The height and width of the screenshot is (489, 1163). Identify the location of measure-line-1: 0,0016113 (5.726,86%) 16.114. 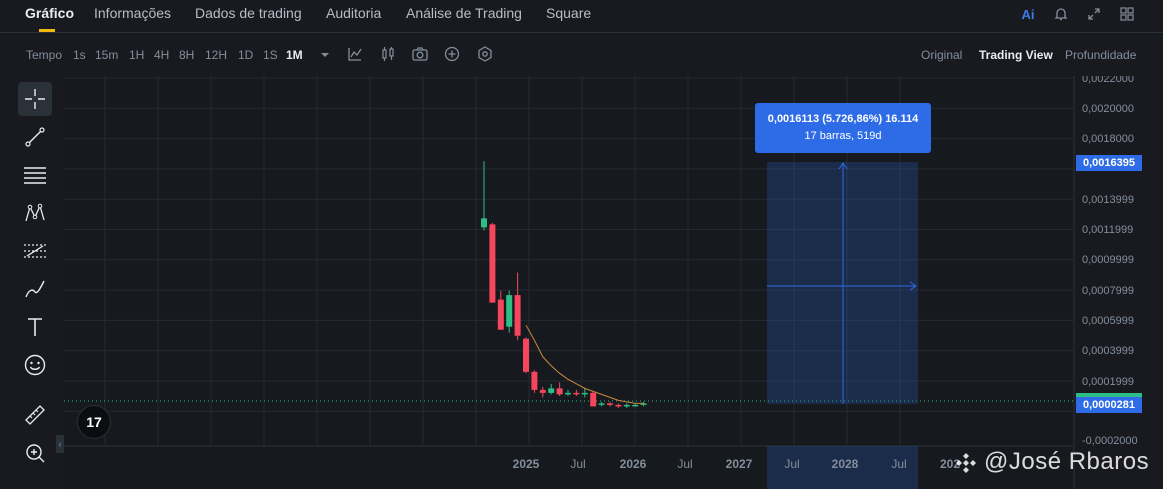
(843, 119).